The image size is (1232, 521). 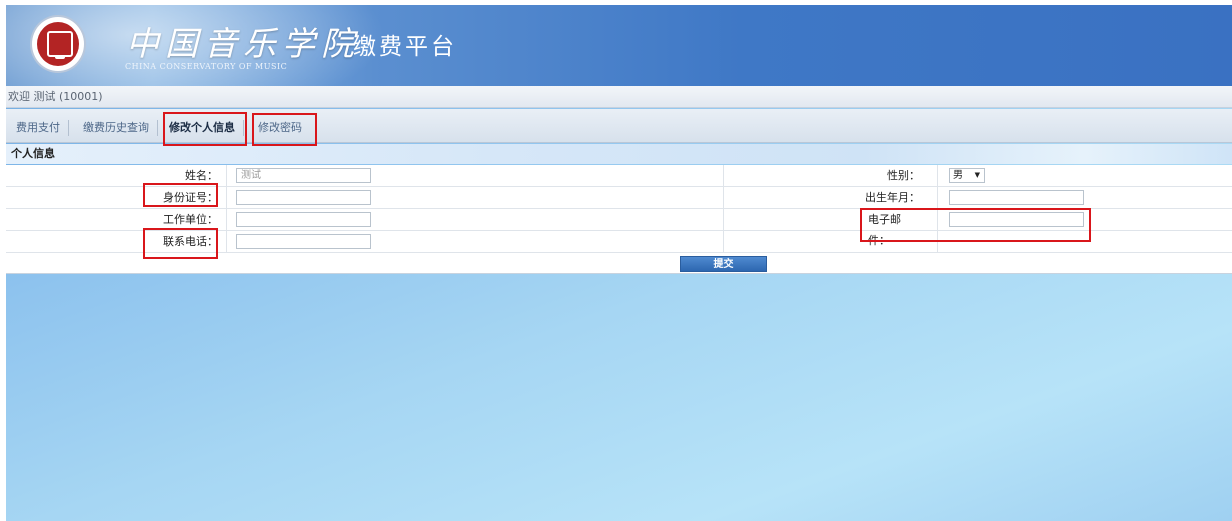 I want to click on work-unit-label: 工作单位：, so click(x=190, y=219).